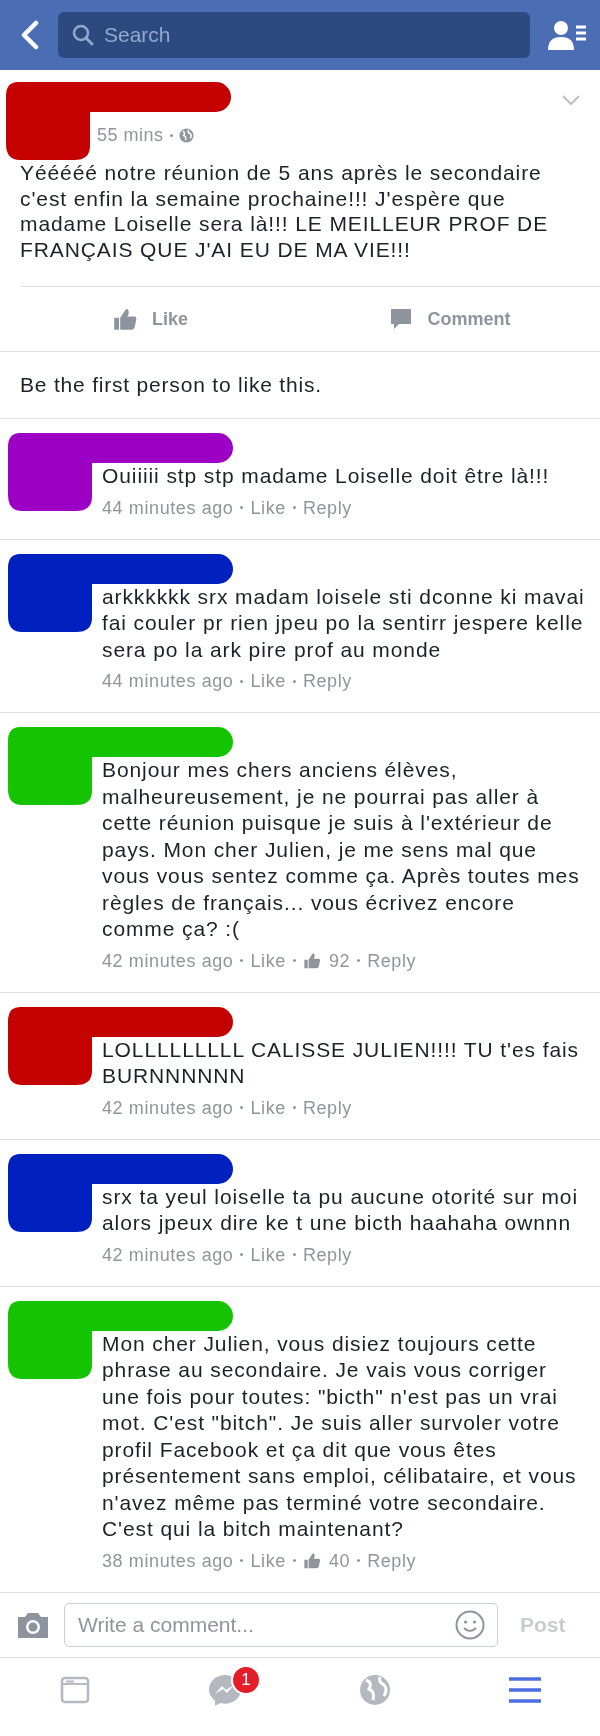  I want to click on menu-icon, so click(525, 1689).